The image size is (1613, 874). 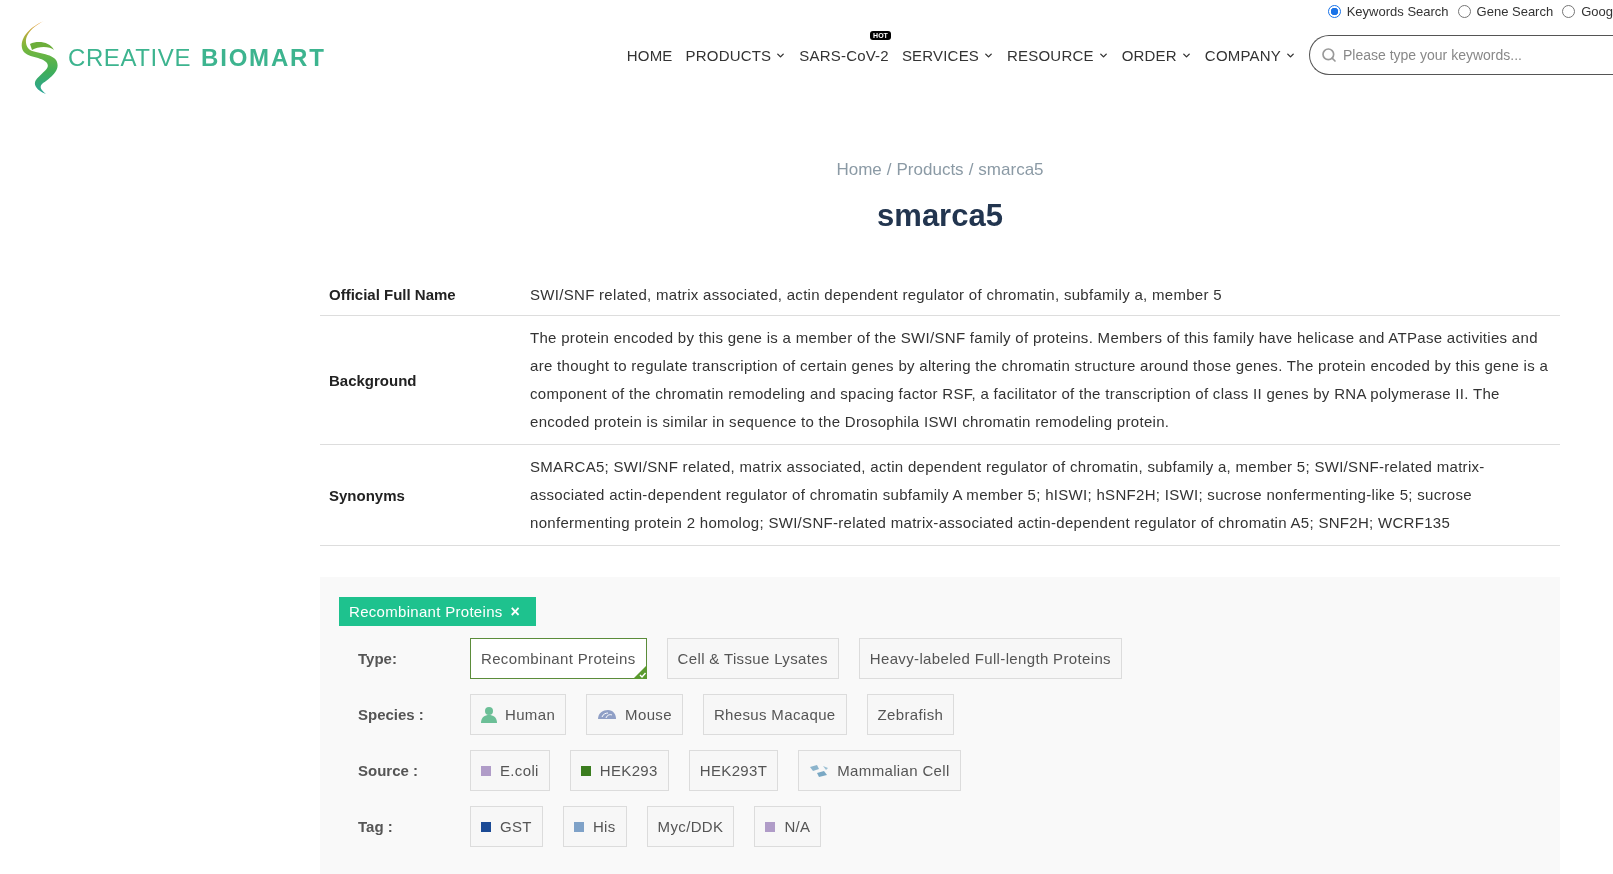 I want to click on filter-option: Rhesus Macaque, so click(x=774, y=714).